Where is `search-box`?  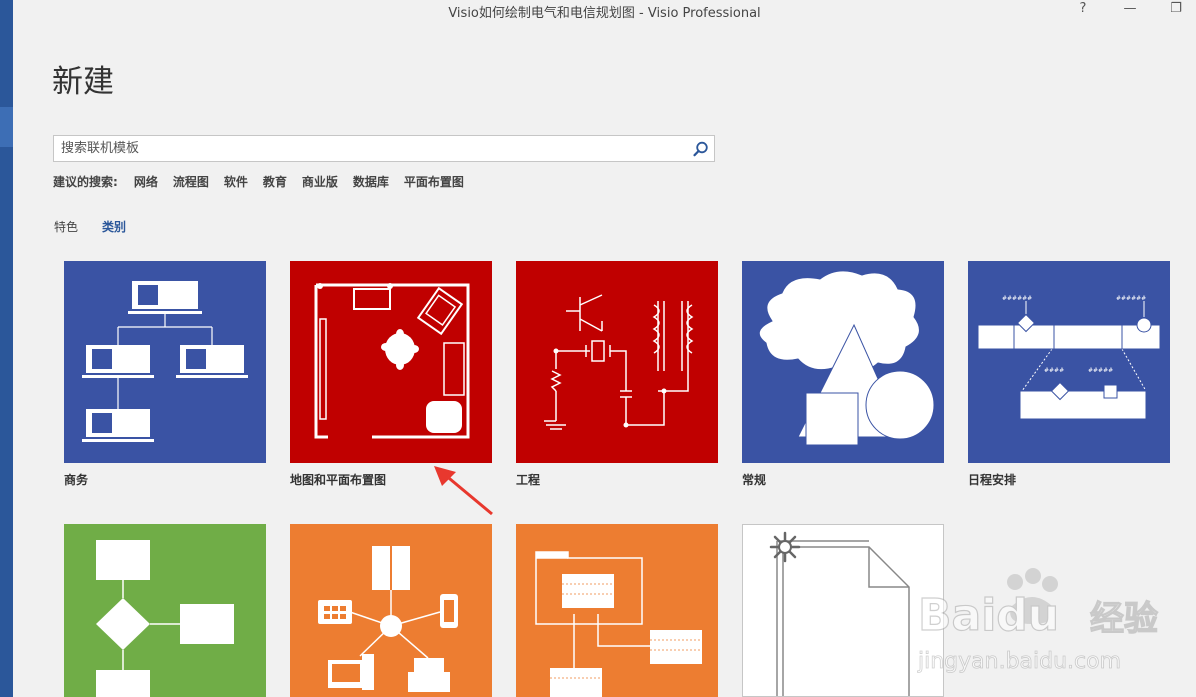 search-box is located at coordinates (384, 148).